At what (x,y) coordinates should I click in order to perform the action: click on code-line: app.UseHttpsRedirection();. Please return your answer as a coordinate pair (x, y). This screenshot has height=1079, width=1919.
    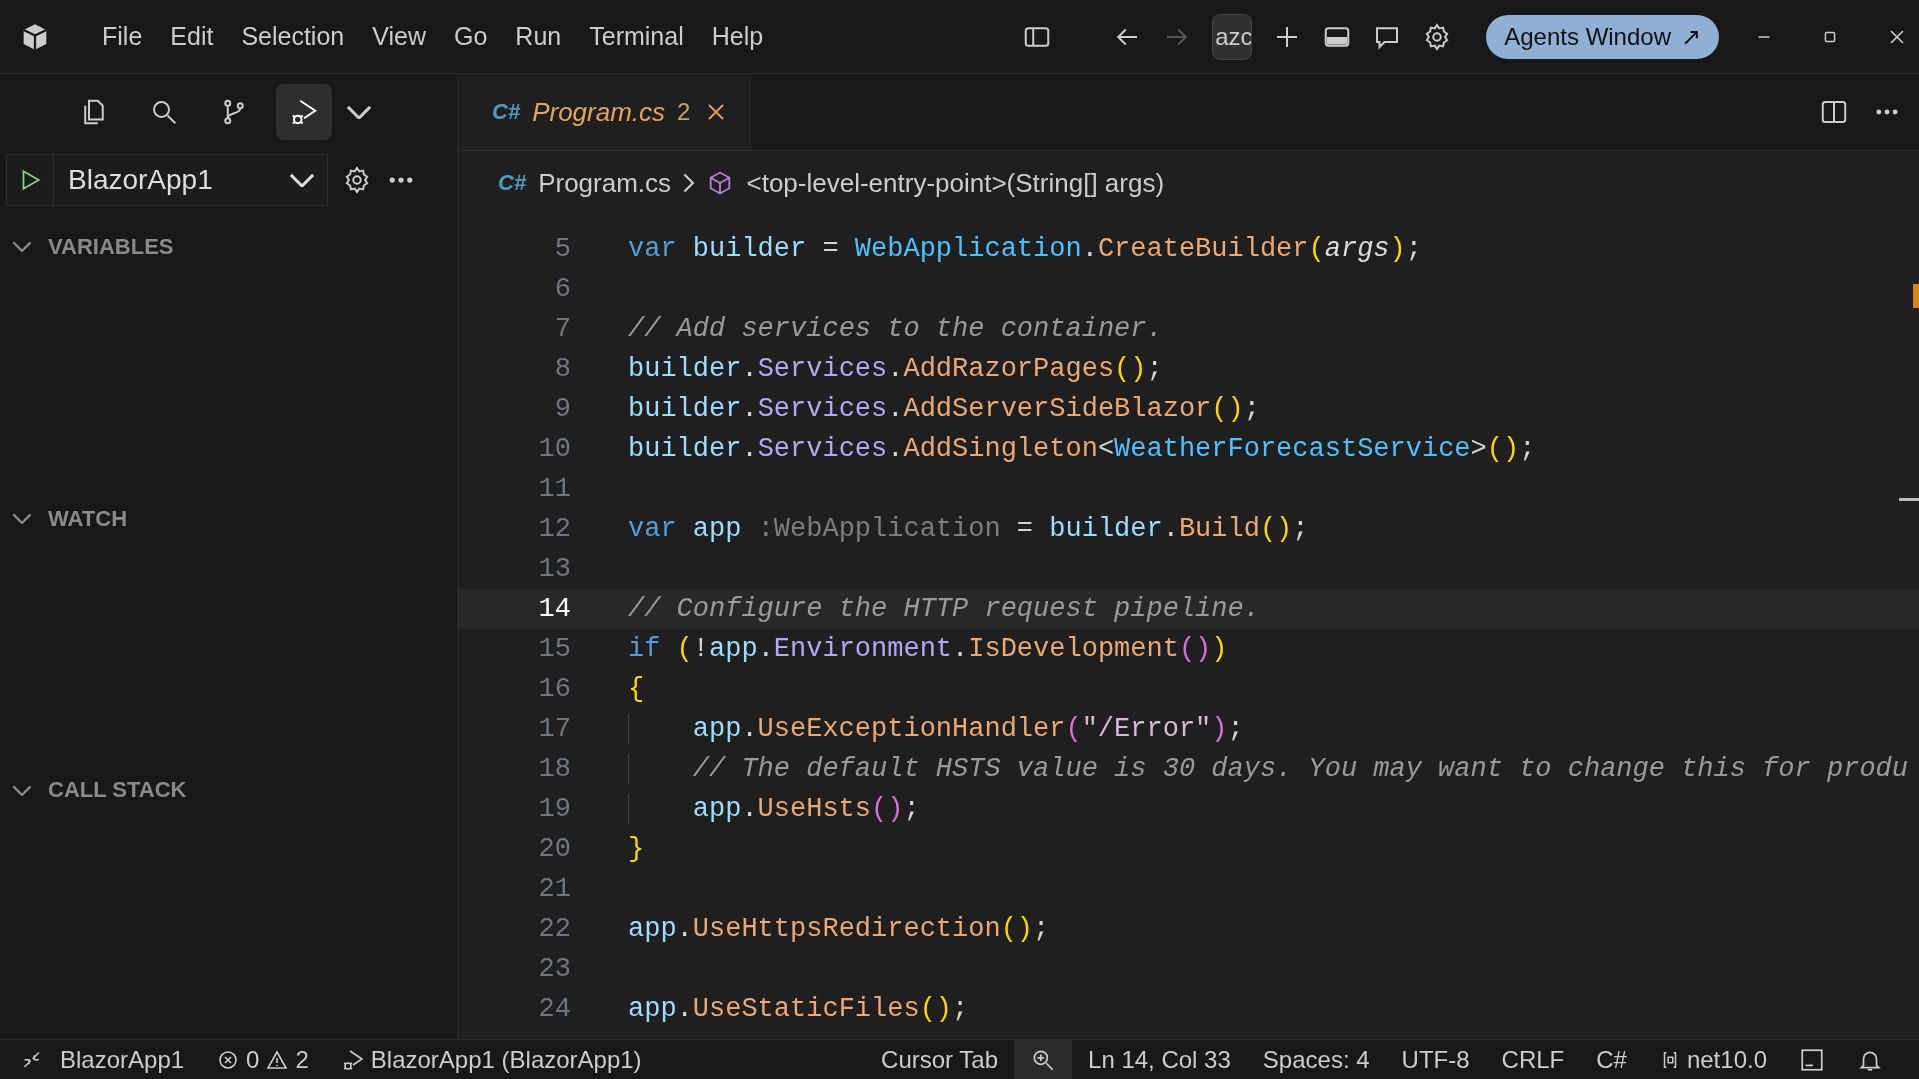
    Looking at the image, I should click on (839, 929).